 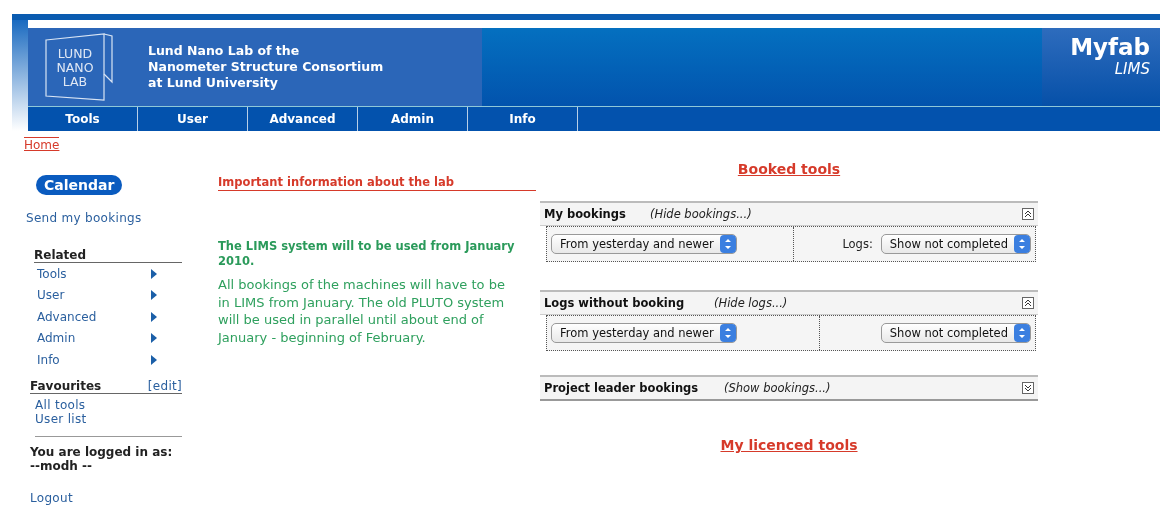 I want to click on info-text: All bookings of the machines will have to be in LIMS from January. The old PLUTO system will be used in parallel until about end of January - beginning of February., so click(x=362, y=311).